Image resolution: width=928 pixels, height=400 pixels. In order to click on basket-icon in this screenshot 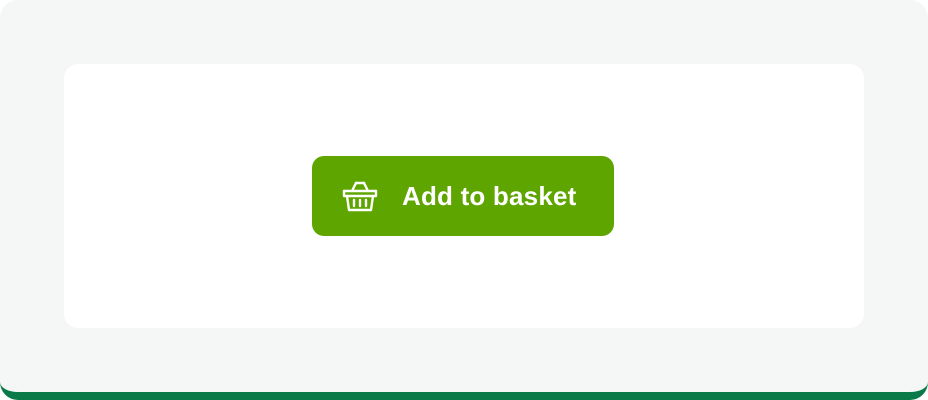, I will do `click(360, 196)`.